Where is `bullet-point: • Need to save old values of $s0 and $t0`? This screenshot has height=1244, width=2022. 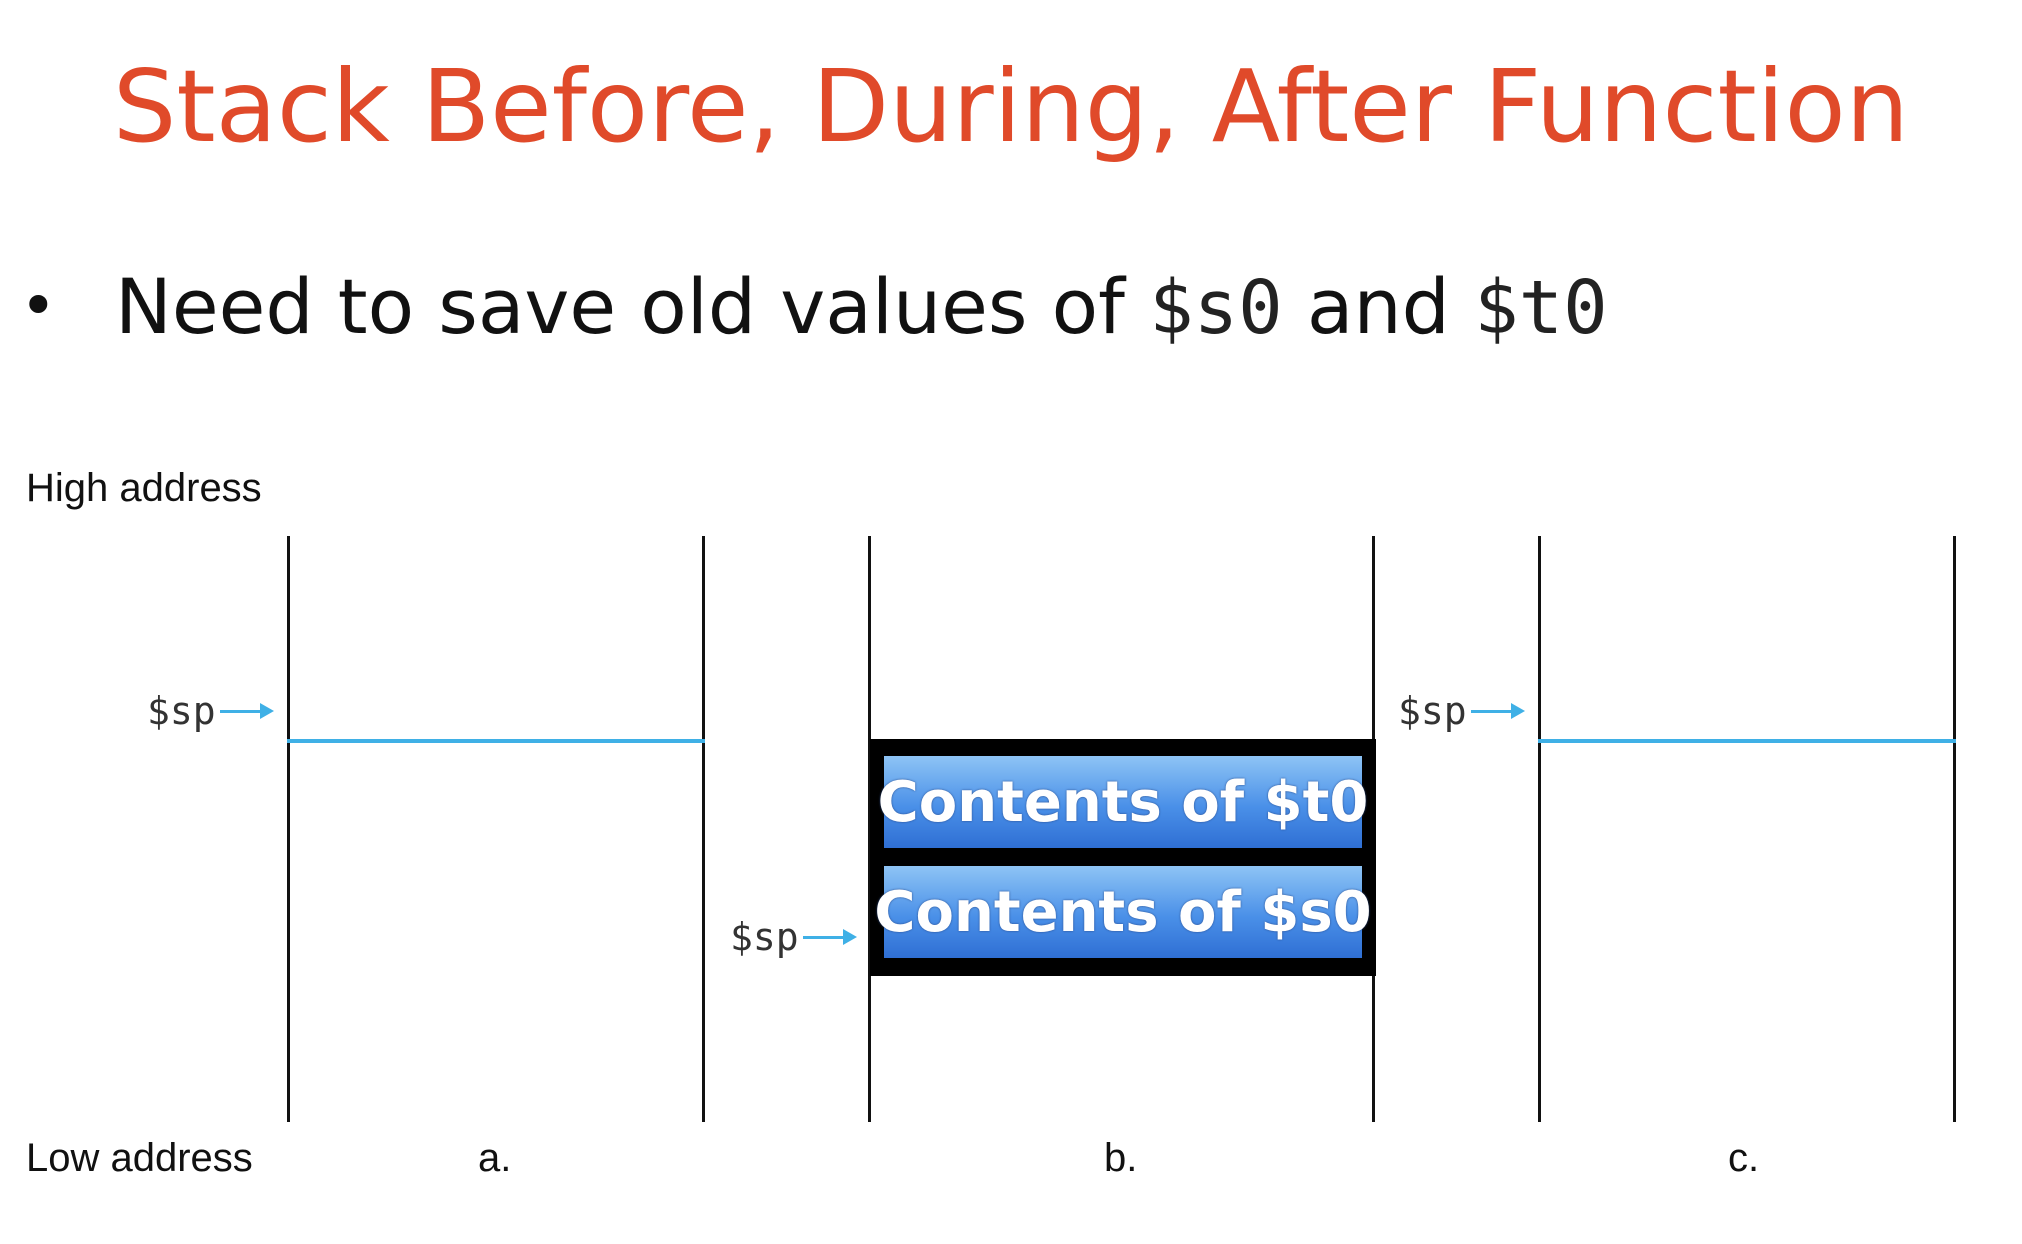 bullet-point: • Need to save old values of $s0 and $t0 is located at coordinates (814, 312).